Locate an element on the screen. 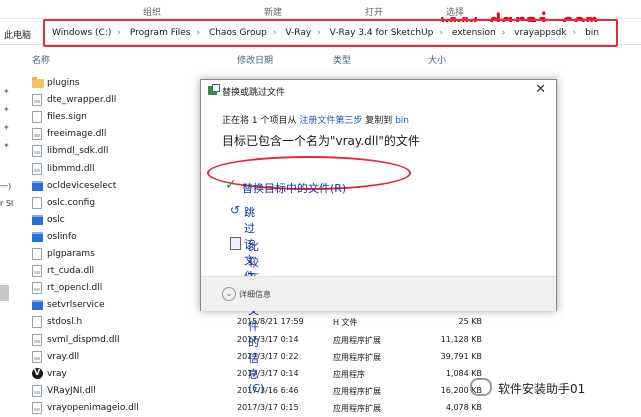 This screenshot has width=641, height=417. file-name: oslc.config is located at coordinates (71, 202).